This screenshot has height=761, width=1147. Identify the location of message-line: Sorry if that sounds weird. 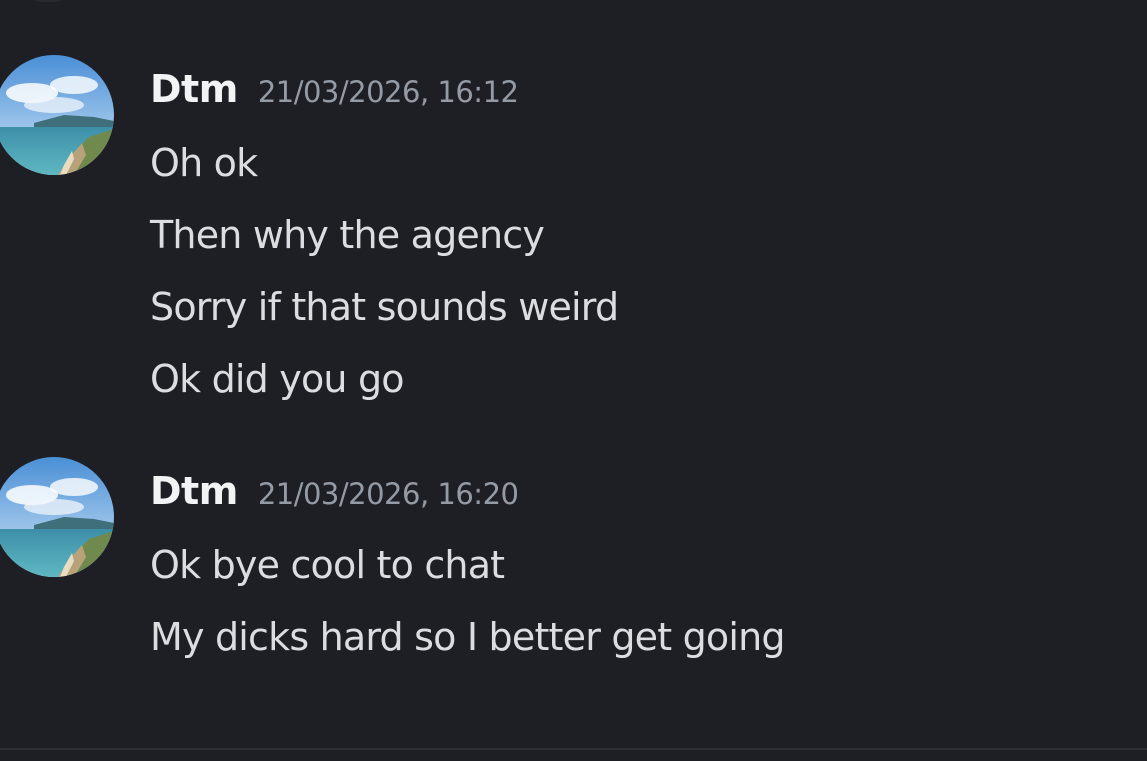
(384, 307).